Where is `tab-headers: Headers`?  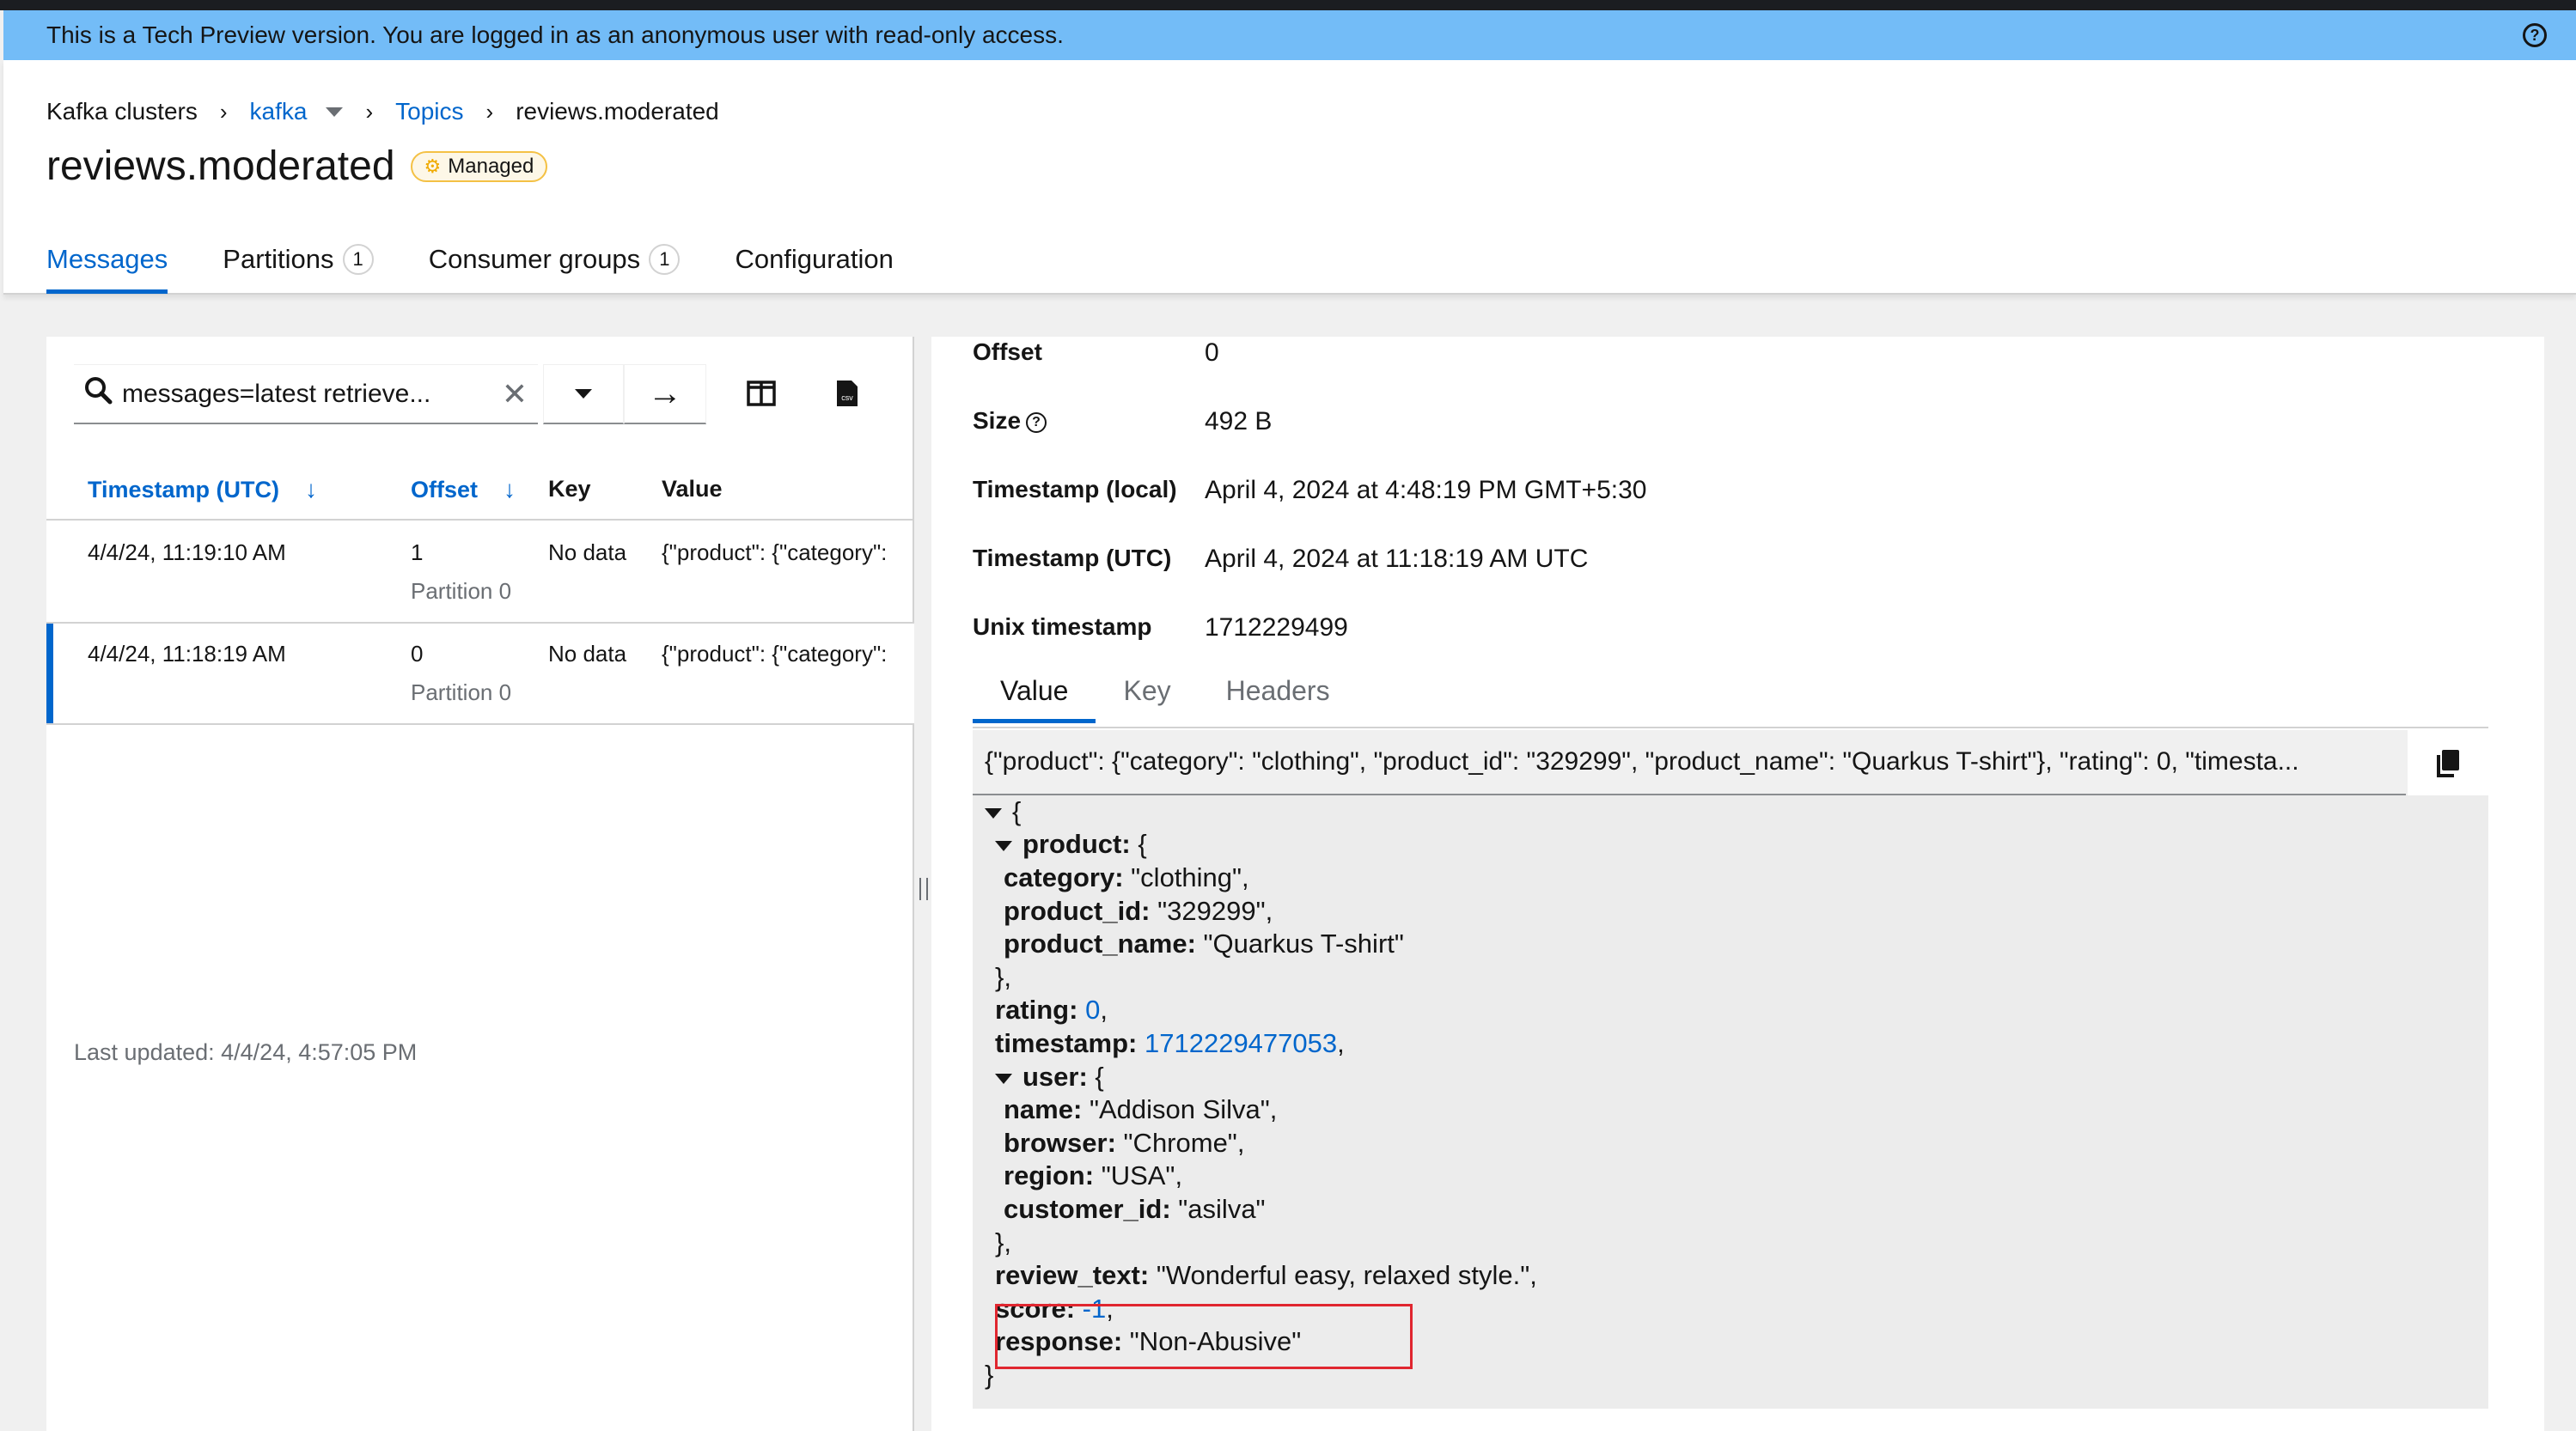
tab-headers: Headers is located at coordinates (1278, 697).